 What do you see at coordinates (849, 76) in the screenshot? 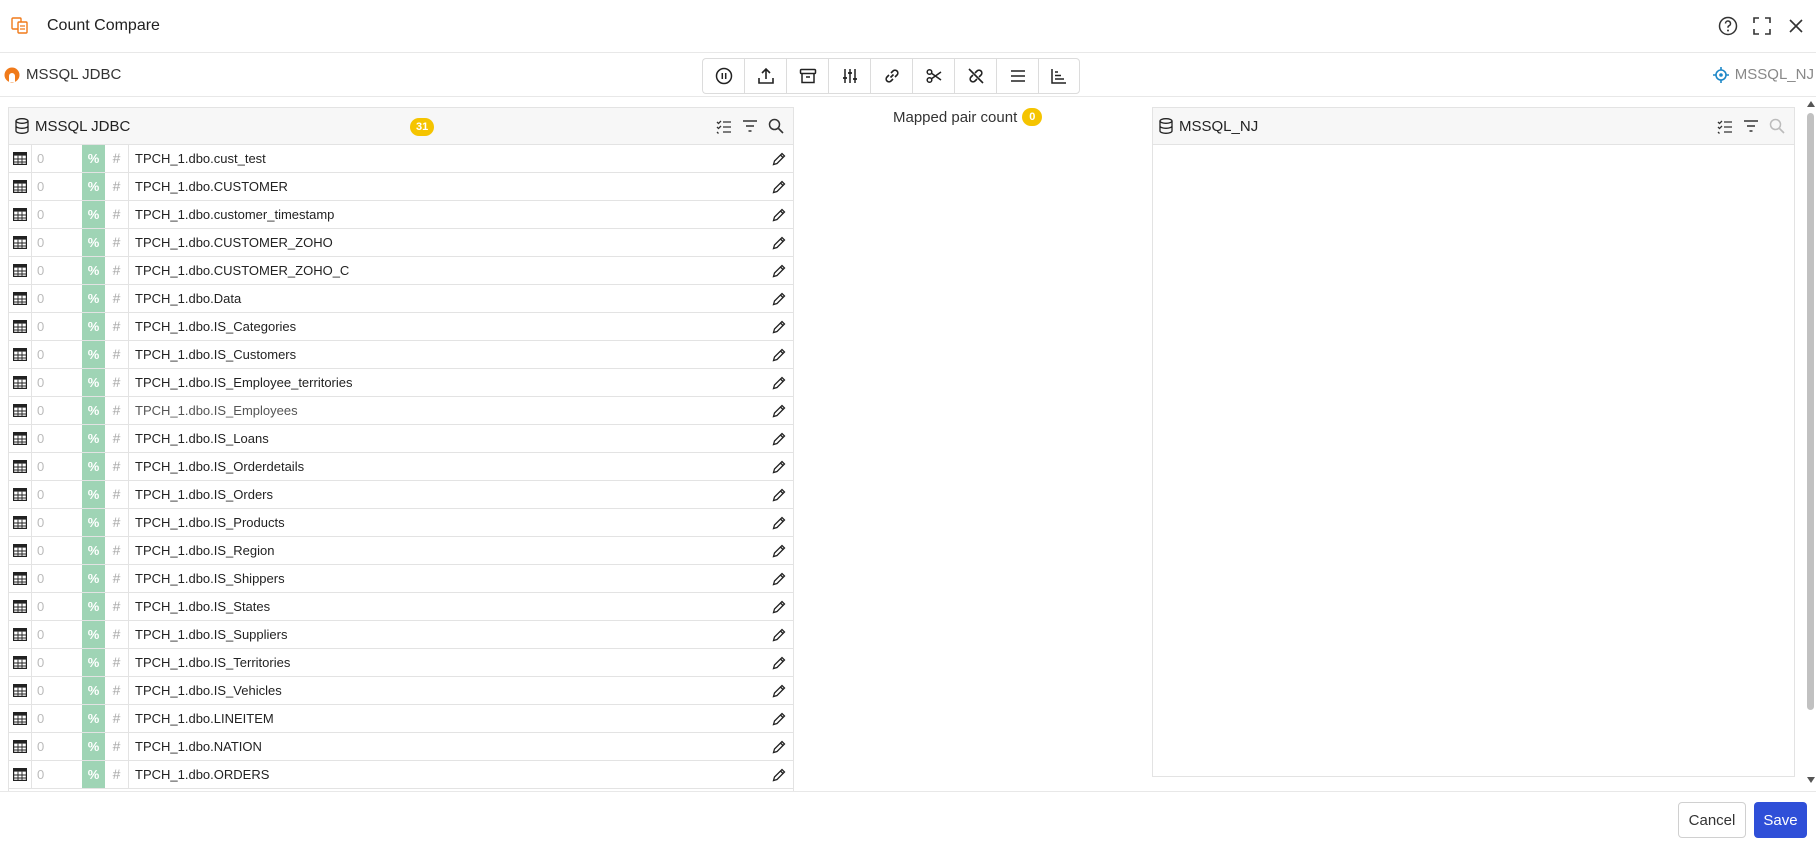
I see `toolbar-sliders-button` at bounding box center [849, 76].